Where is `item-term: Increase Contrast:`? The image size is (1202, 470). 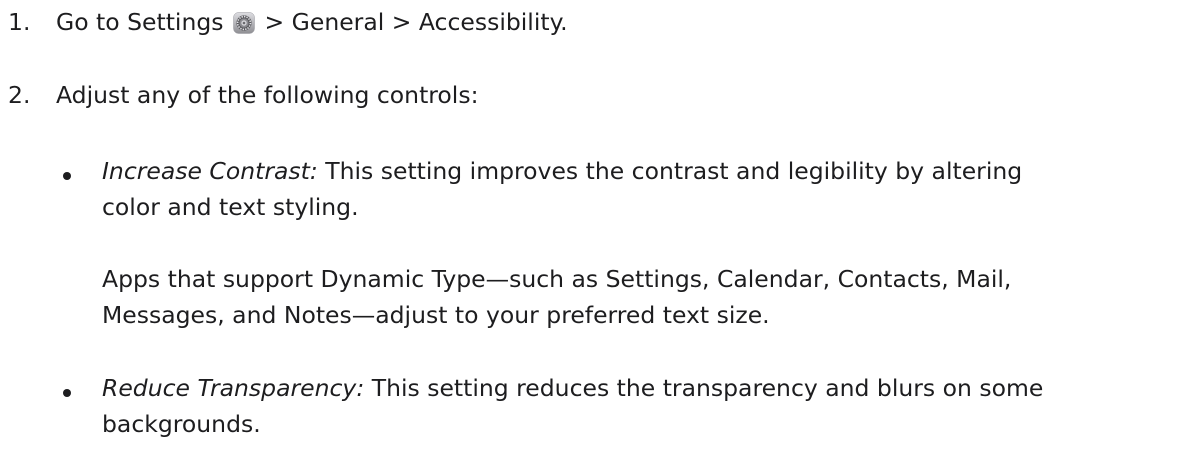 item-term: Increase Contrast: is located at coordinates (210, 171).